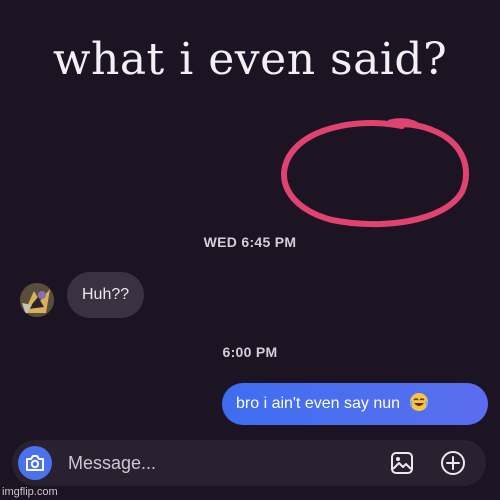 The width and height of the screenshot is (500, 500). Describe the element at coordinates (250, 242) in the screenshot. I see `timestamp-wed: WED 6:45 PM` at that location.